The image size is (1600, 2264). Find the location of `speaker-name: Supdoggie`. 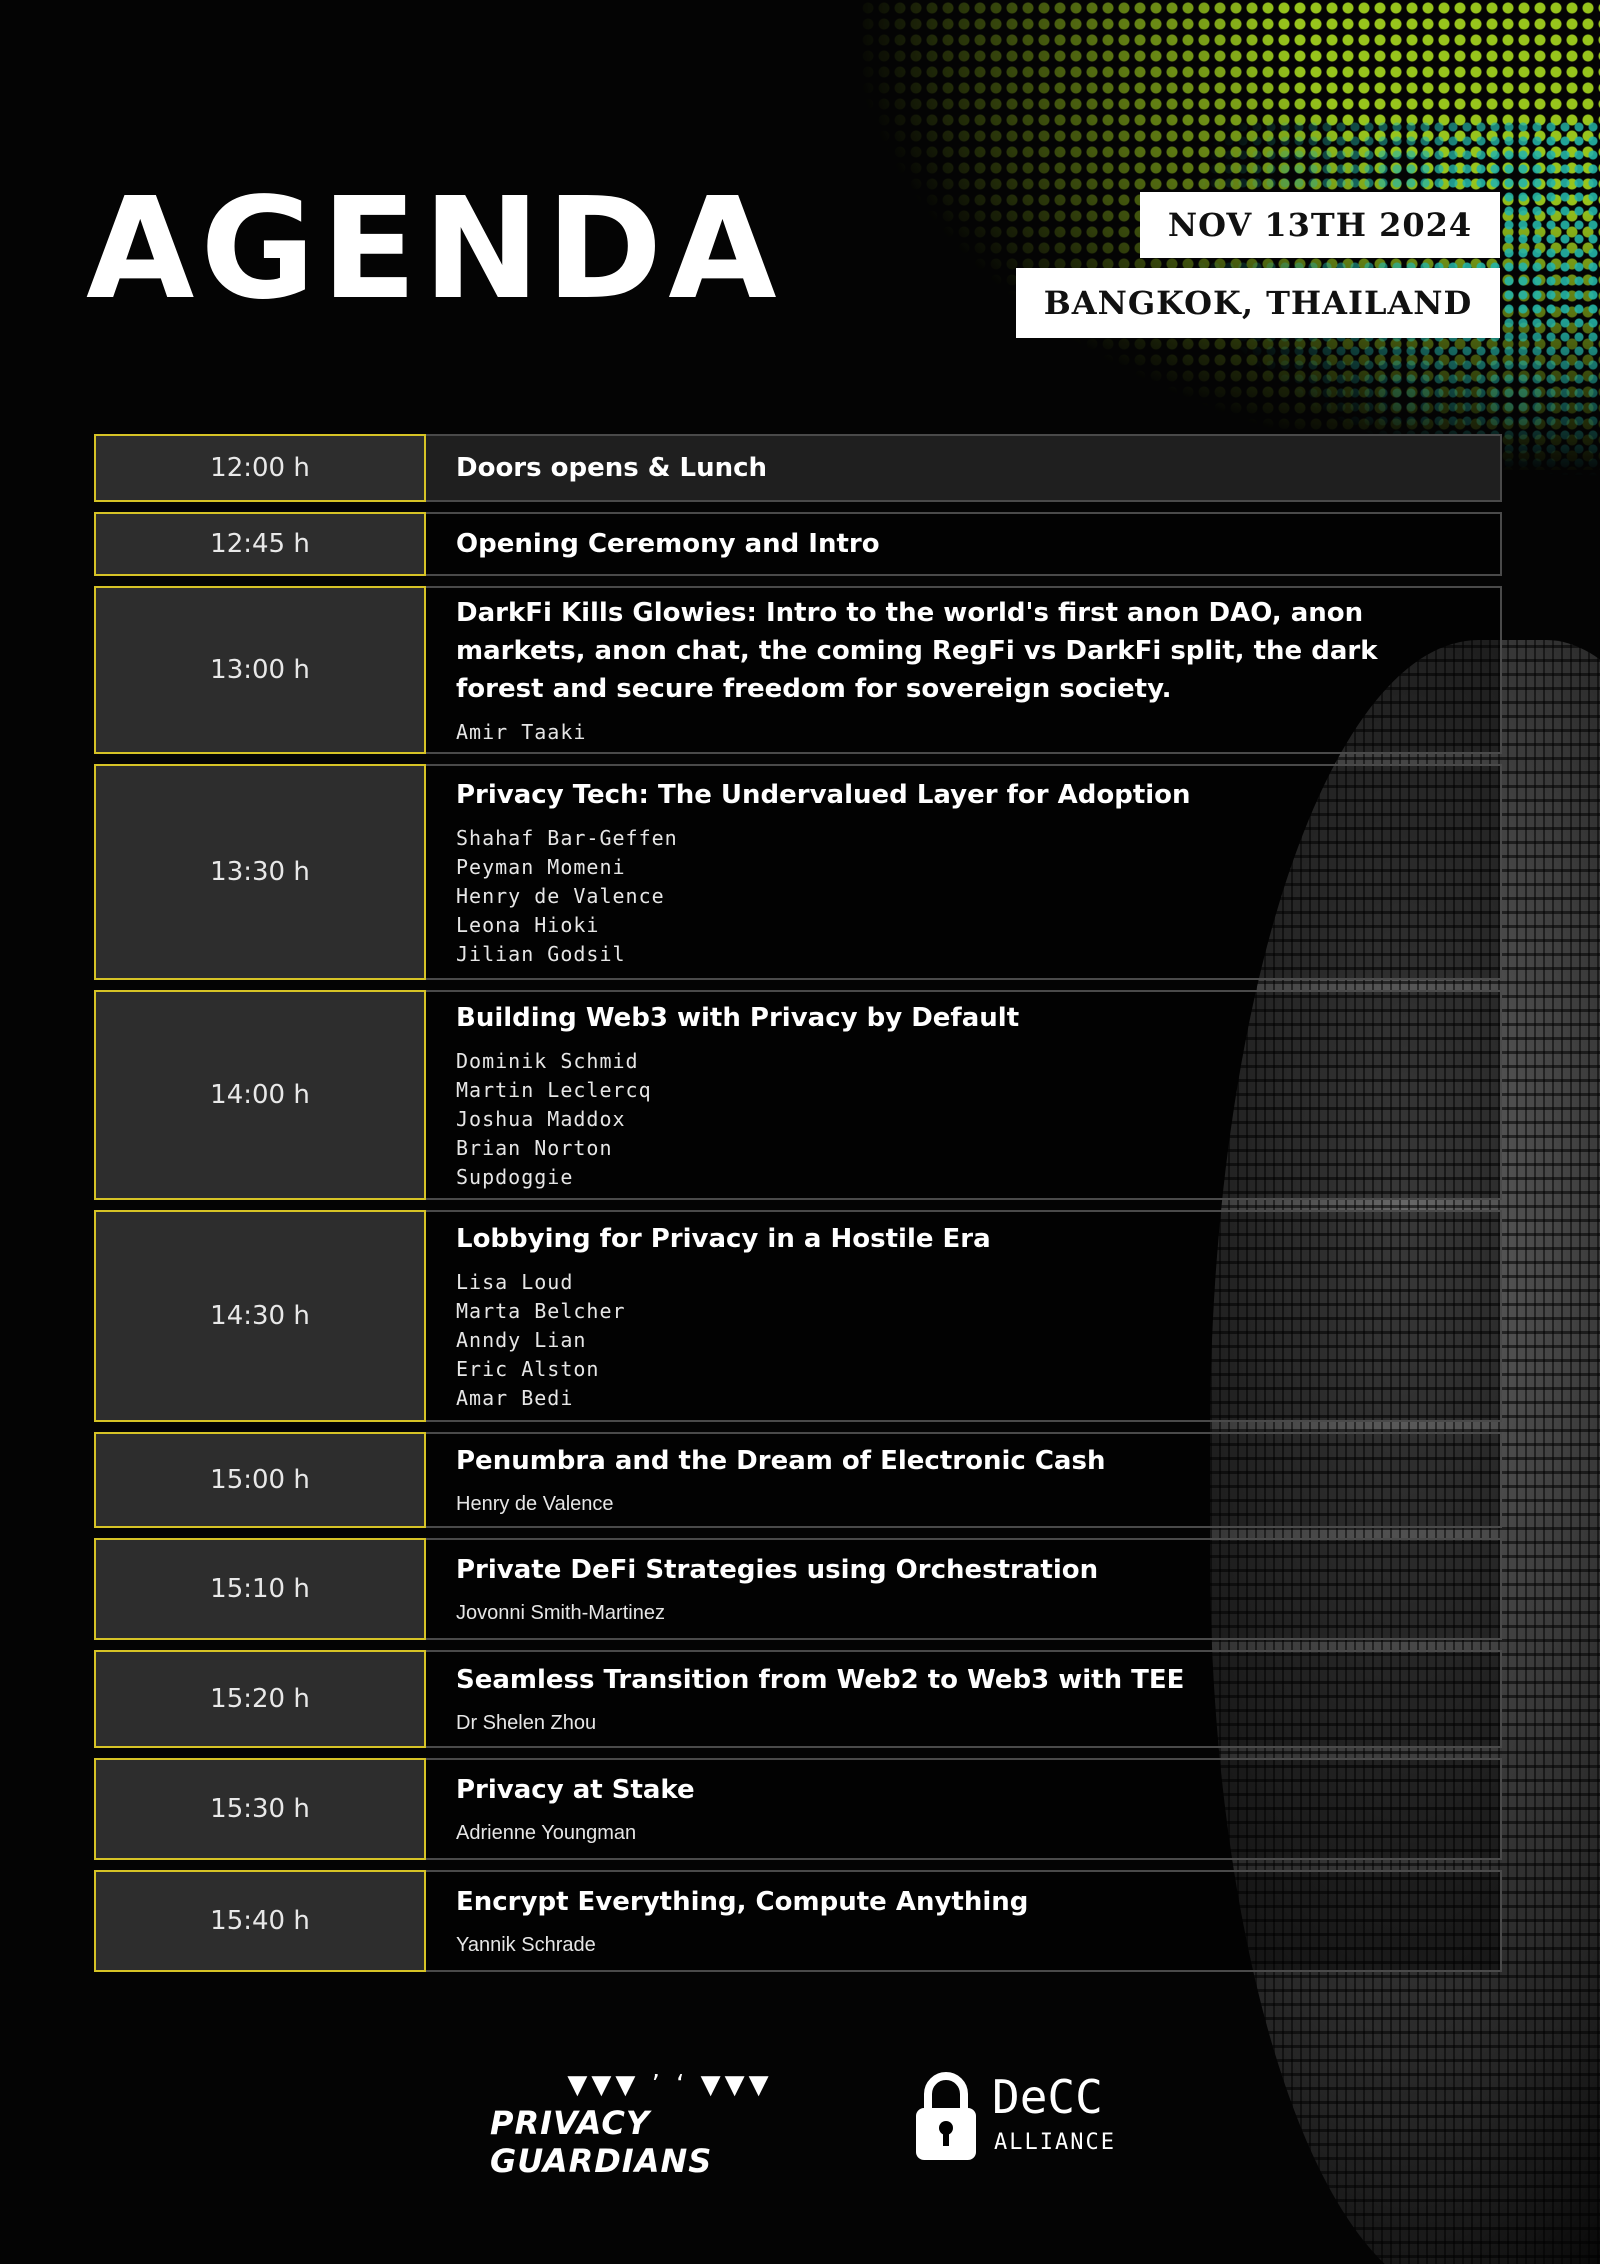

speaker-name: Supdoggie is located at coordinates (515, 1176).